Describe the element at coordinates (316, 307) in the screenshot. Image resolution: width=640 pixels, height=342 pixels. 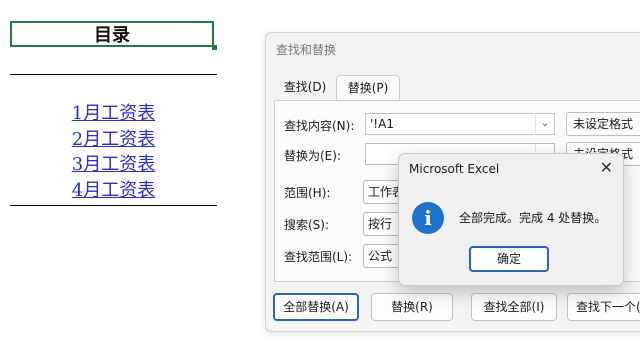
I see `replace-all-button: 全部替换(A)` at that location.